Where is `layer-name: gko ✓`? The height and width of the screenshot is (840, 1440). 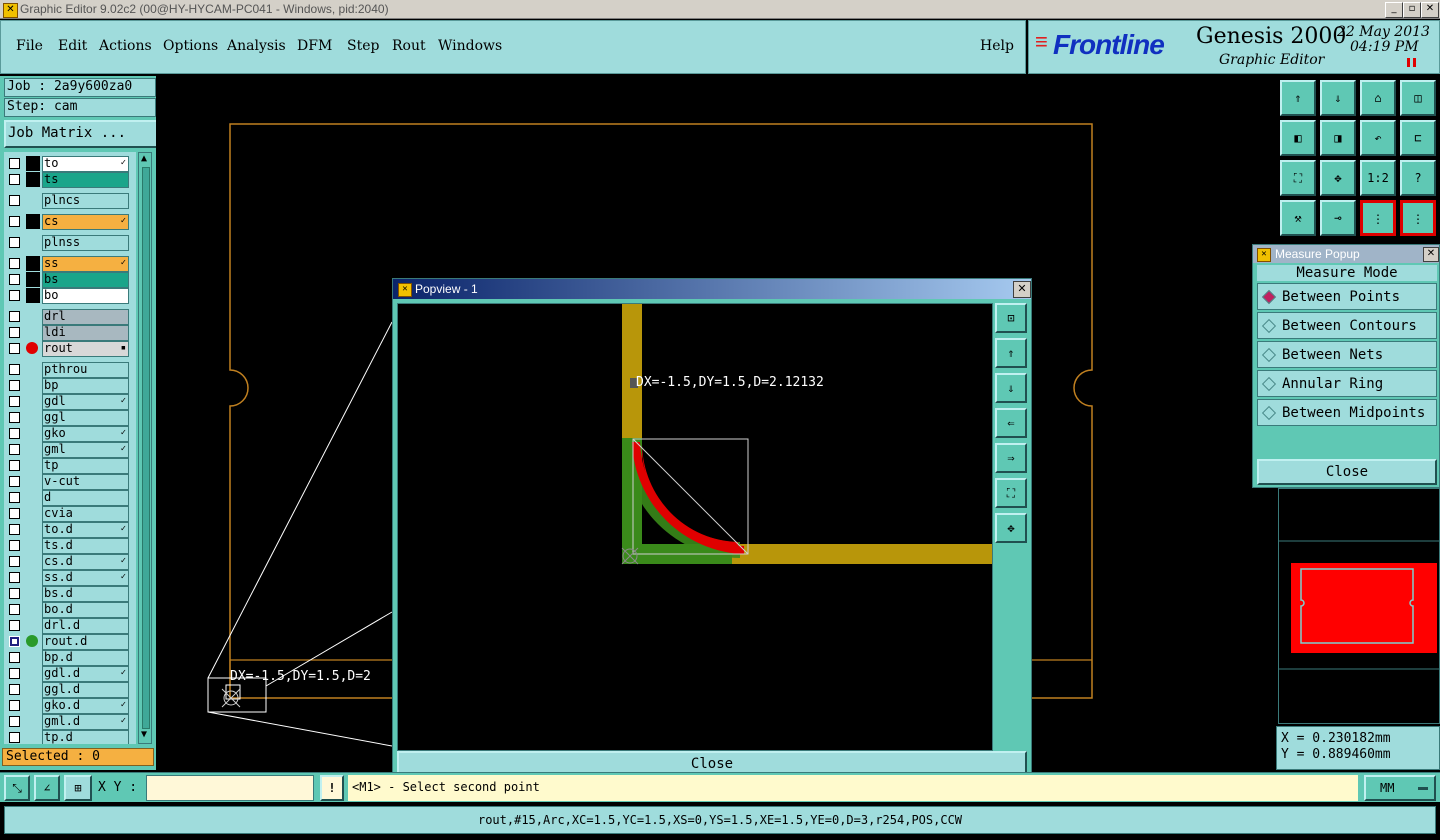 layer-name: gko ✓ is located at coordinates (85, 434).